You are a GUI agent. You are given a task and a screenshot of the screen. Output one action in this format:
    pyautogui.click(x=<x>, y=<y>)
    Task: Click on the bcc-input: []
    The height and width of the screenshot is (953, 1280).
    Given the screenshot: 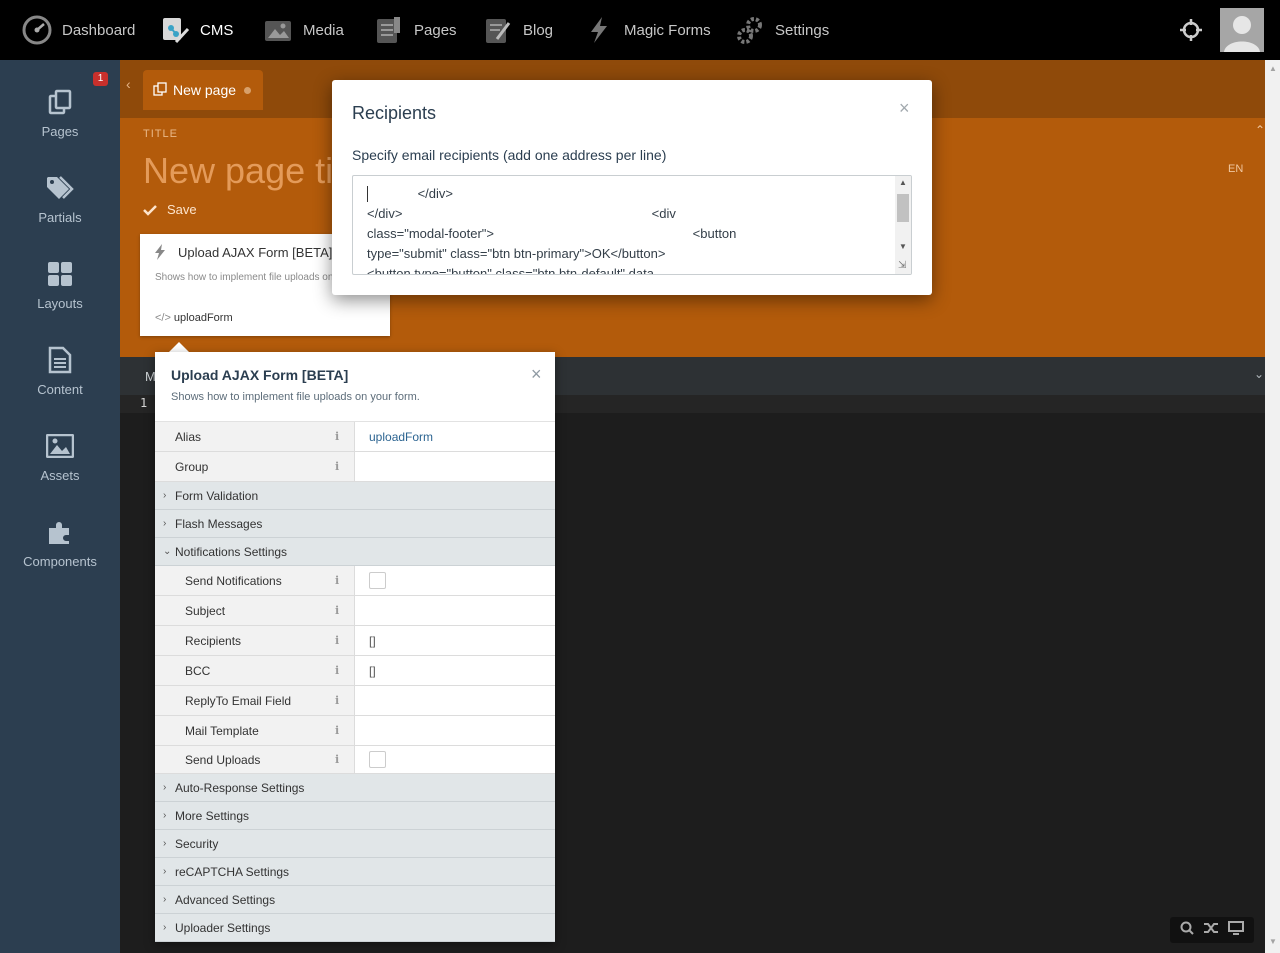 What is the action you would take?
    pyautogui.click(x=455, y=670)
    